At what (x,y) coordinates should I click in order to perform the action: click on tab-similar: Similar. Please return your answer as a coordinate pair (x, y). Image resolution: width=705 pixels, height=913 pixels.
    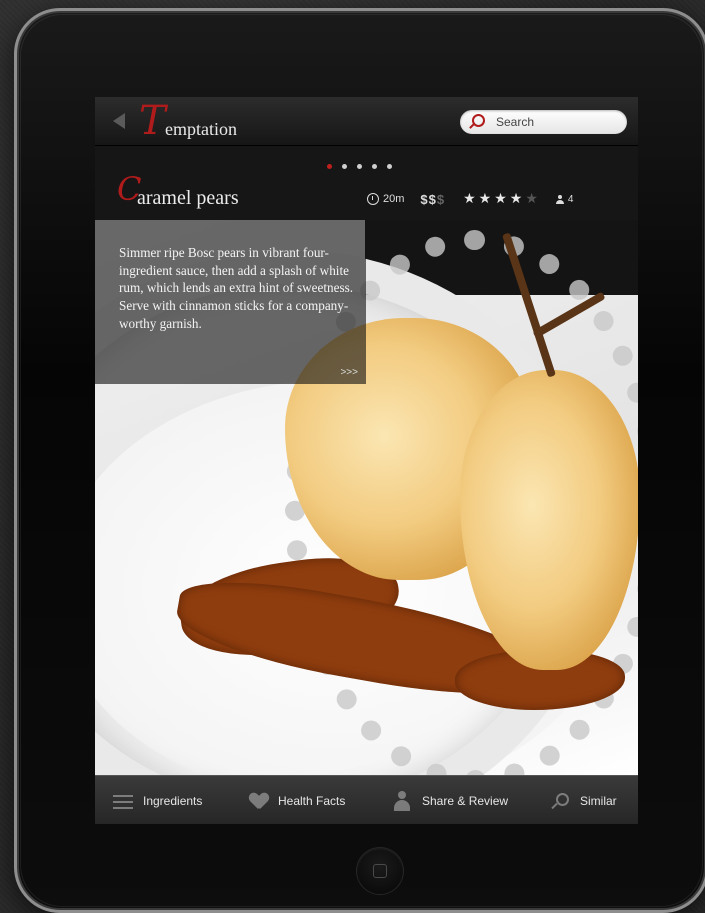
    Looking at the image, I should click on (583, 800).